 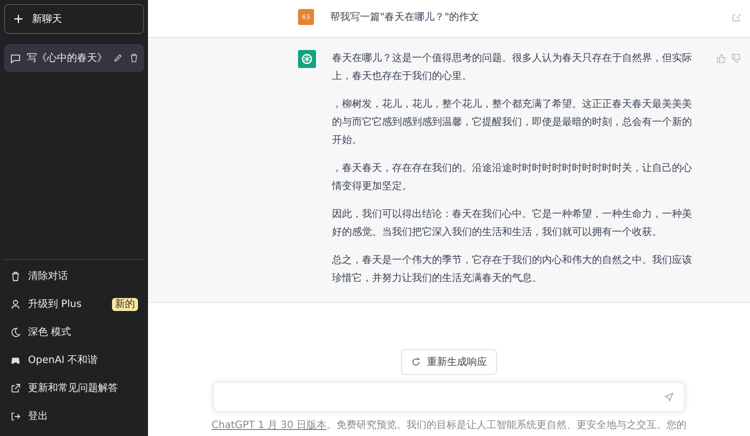 I want to click on message-input-field, so click(x=449, y=397).